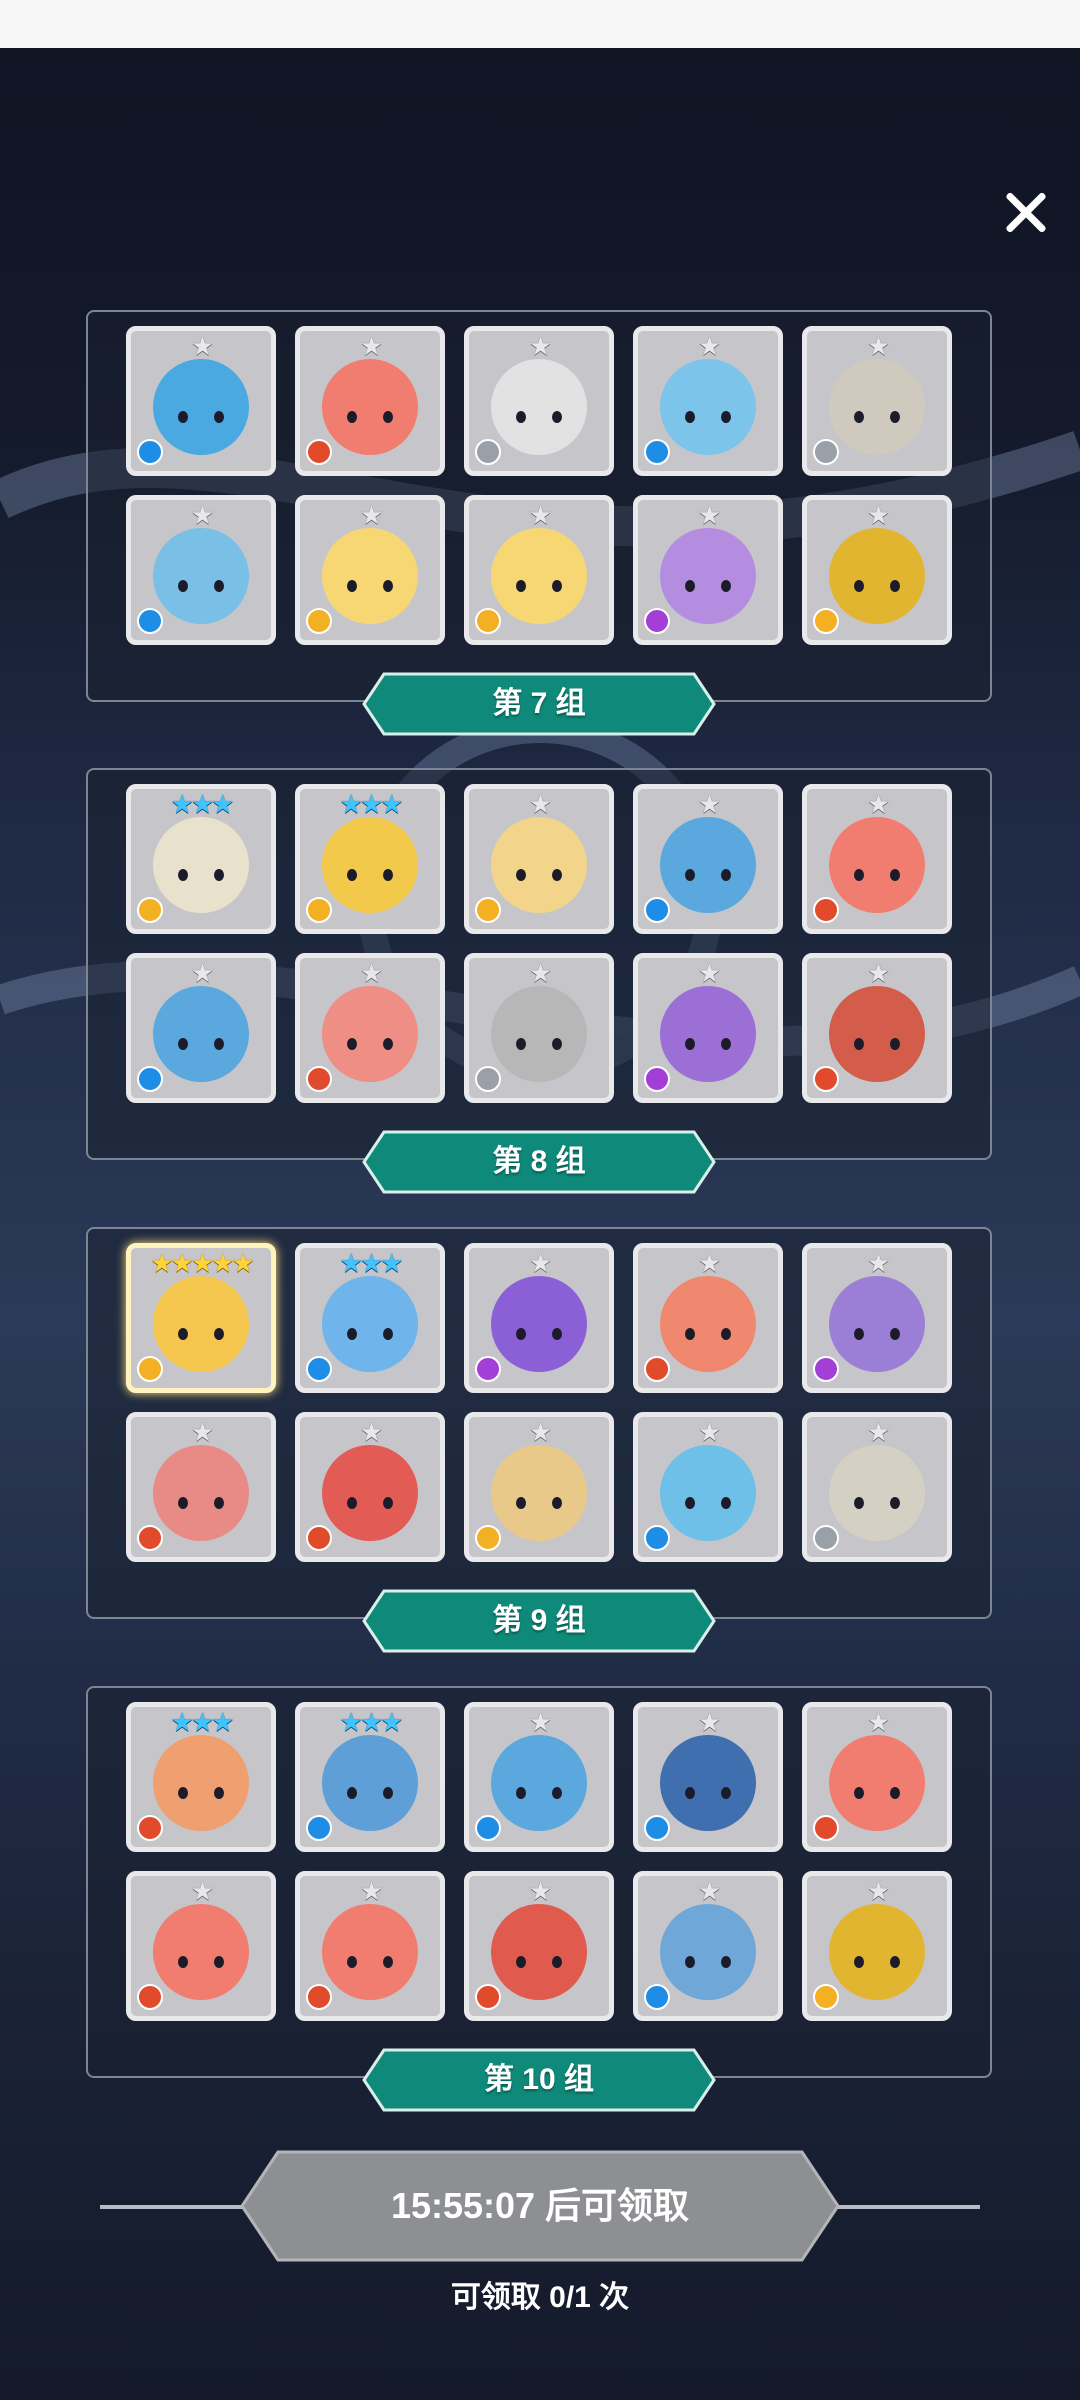  I want to click on group-label: 第 7 组, so click(539, 703).